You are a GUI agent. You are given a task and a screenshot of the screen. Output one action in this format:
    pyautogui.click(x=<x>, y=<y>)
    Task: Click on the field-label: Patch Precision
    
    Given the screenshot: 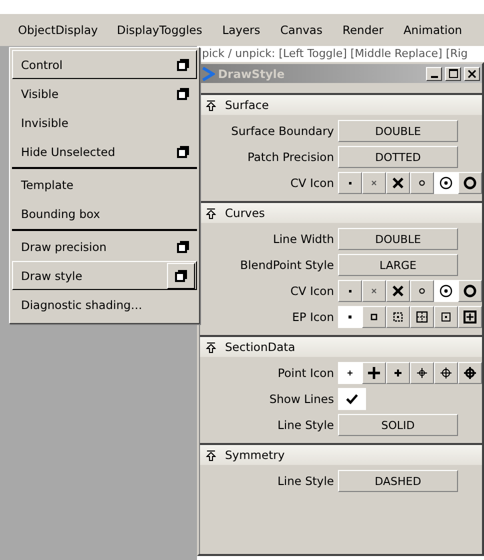 What is the action you would take?
    pyautogui.click(x=290, y=157)
    